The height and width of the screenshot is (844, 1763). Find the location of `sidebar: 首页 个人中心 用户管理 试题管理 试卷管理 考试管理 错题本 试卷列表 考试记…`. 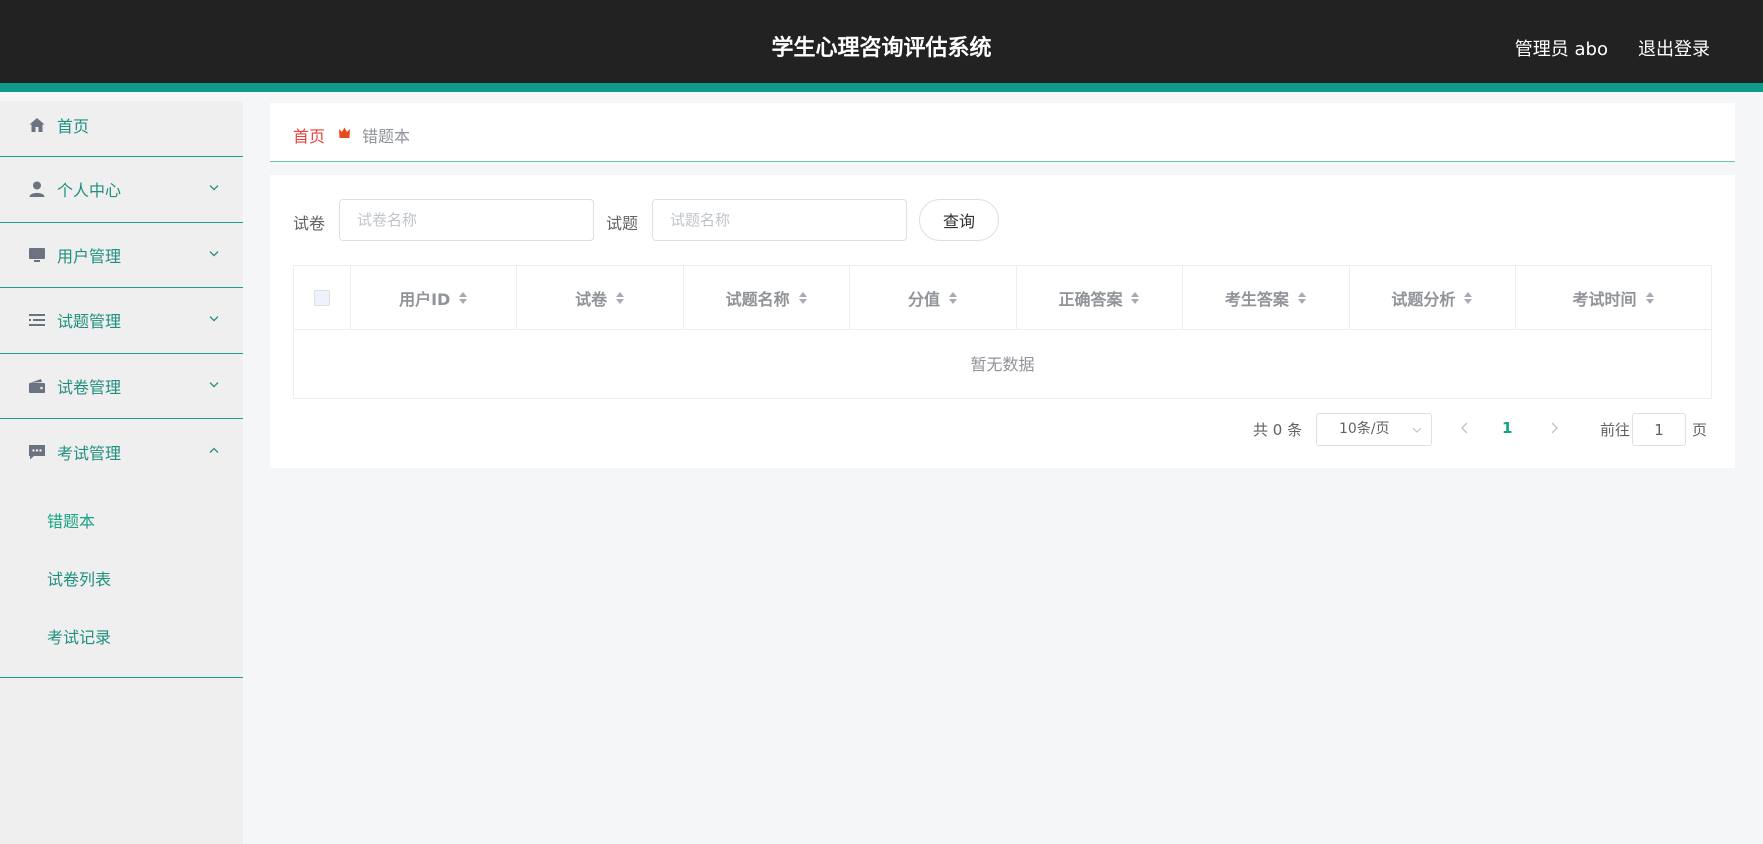

sidebar: 首页 个人中心 用户管理 试题管理 试卷管理 考试管理 错题本 试卷列表 考试记… is located at coordinates (121, 472).